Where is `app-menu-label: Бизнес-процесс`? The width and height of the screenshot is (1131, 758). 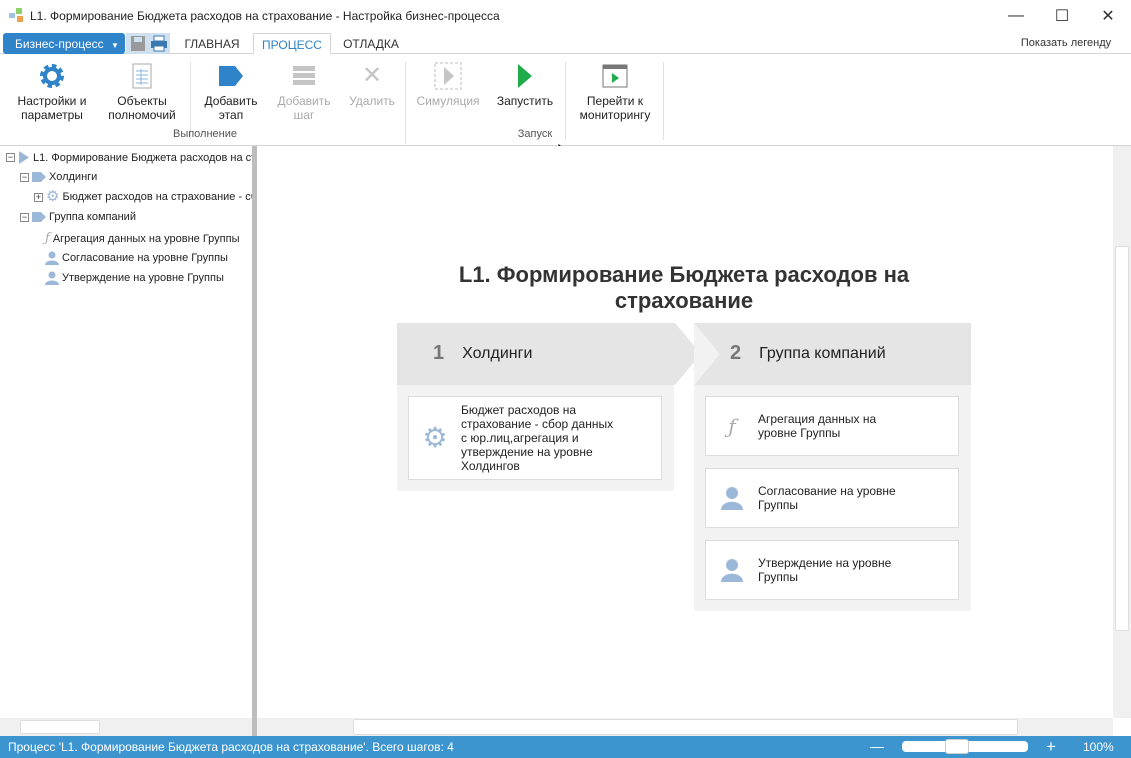
app-menu-label: Бизнес-процесс is located at coordinates (59, 44).